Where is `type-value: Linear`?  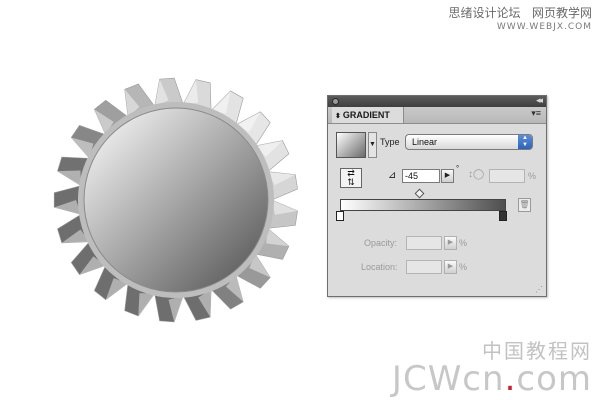 type-value: Linear is located at coordinates (425, 142).